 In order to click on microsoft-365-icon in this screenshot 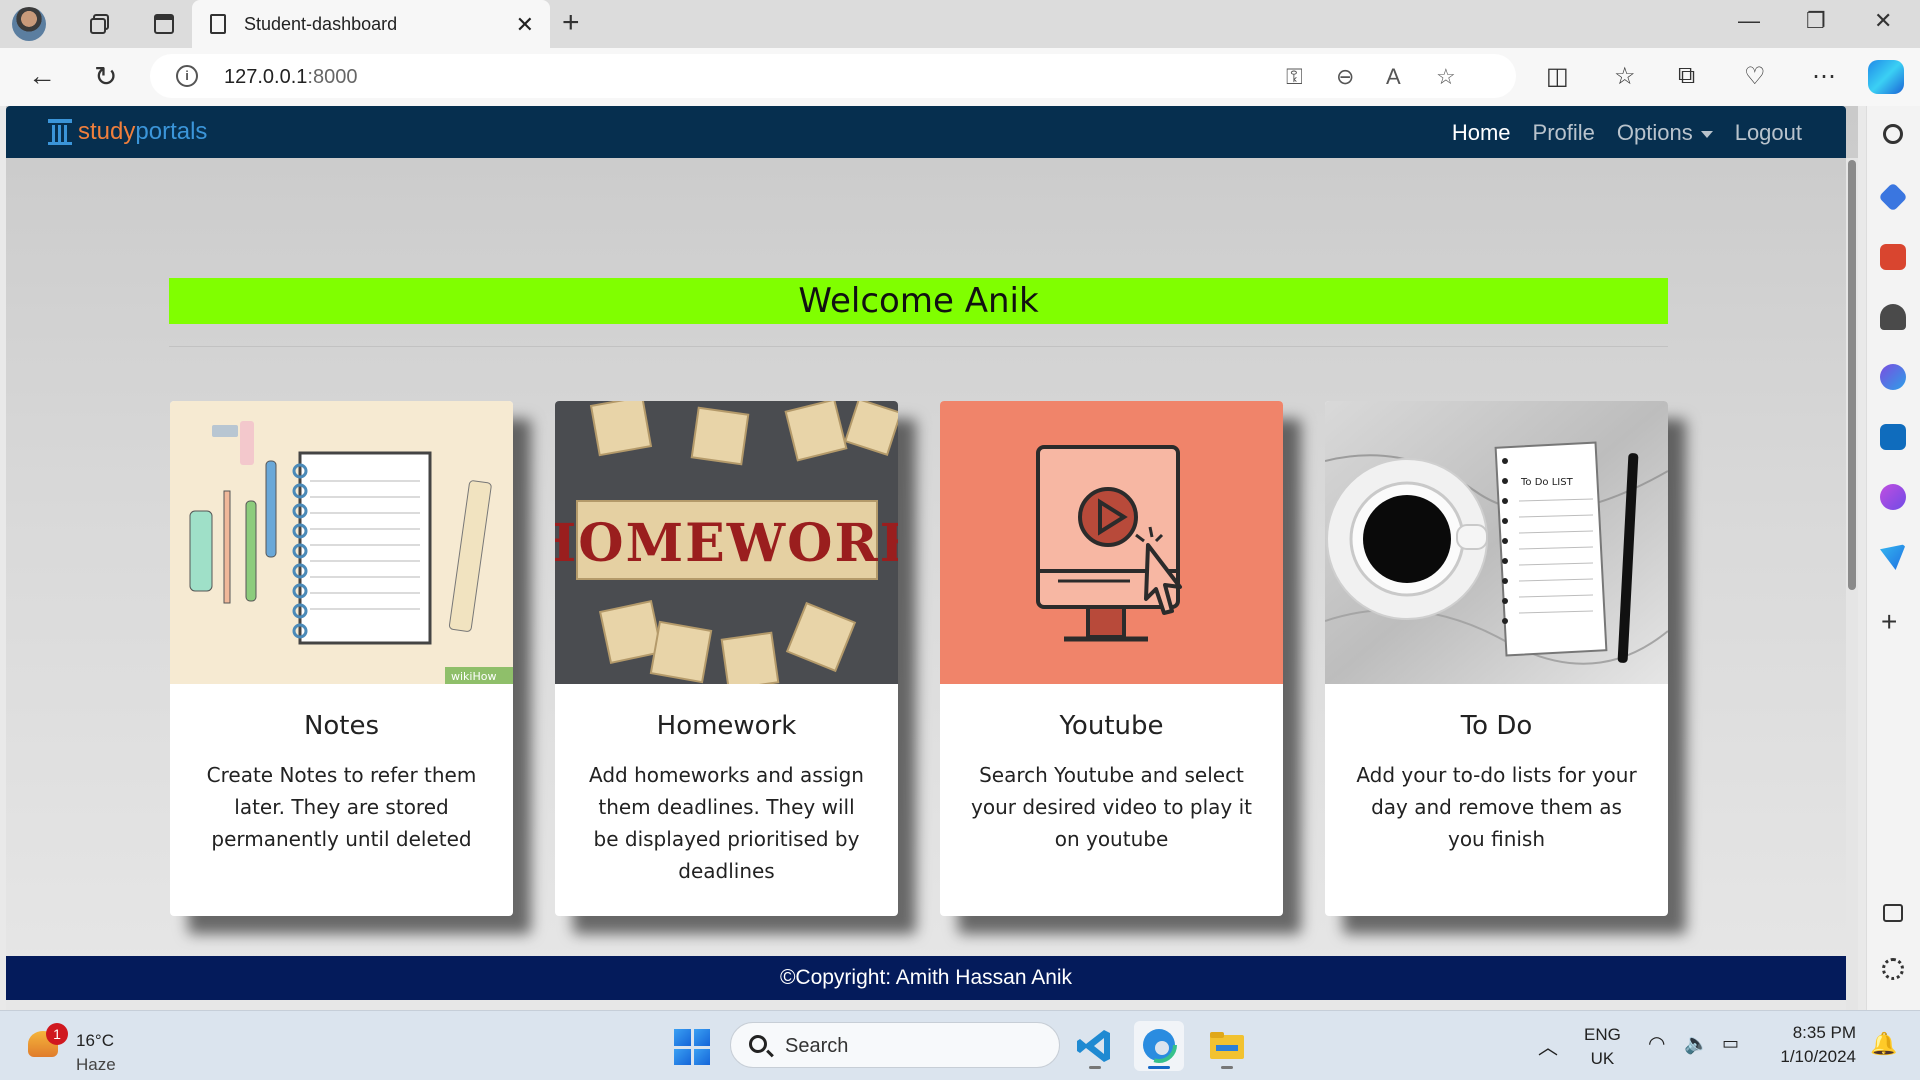, I will do `click(1893, 377)`.